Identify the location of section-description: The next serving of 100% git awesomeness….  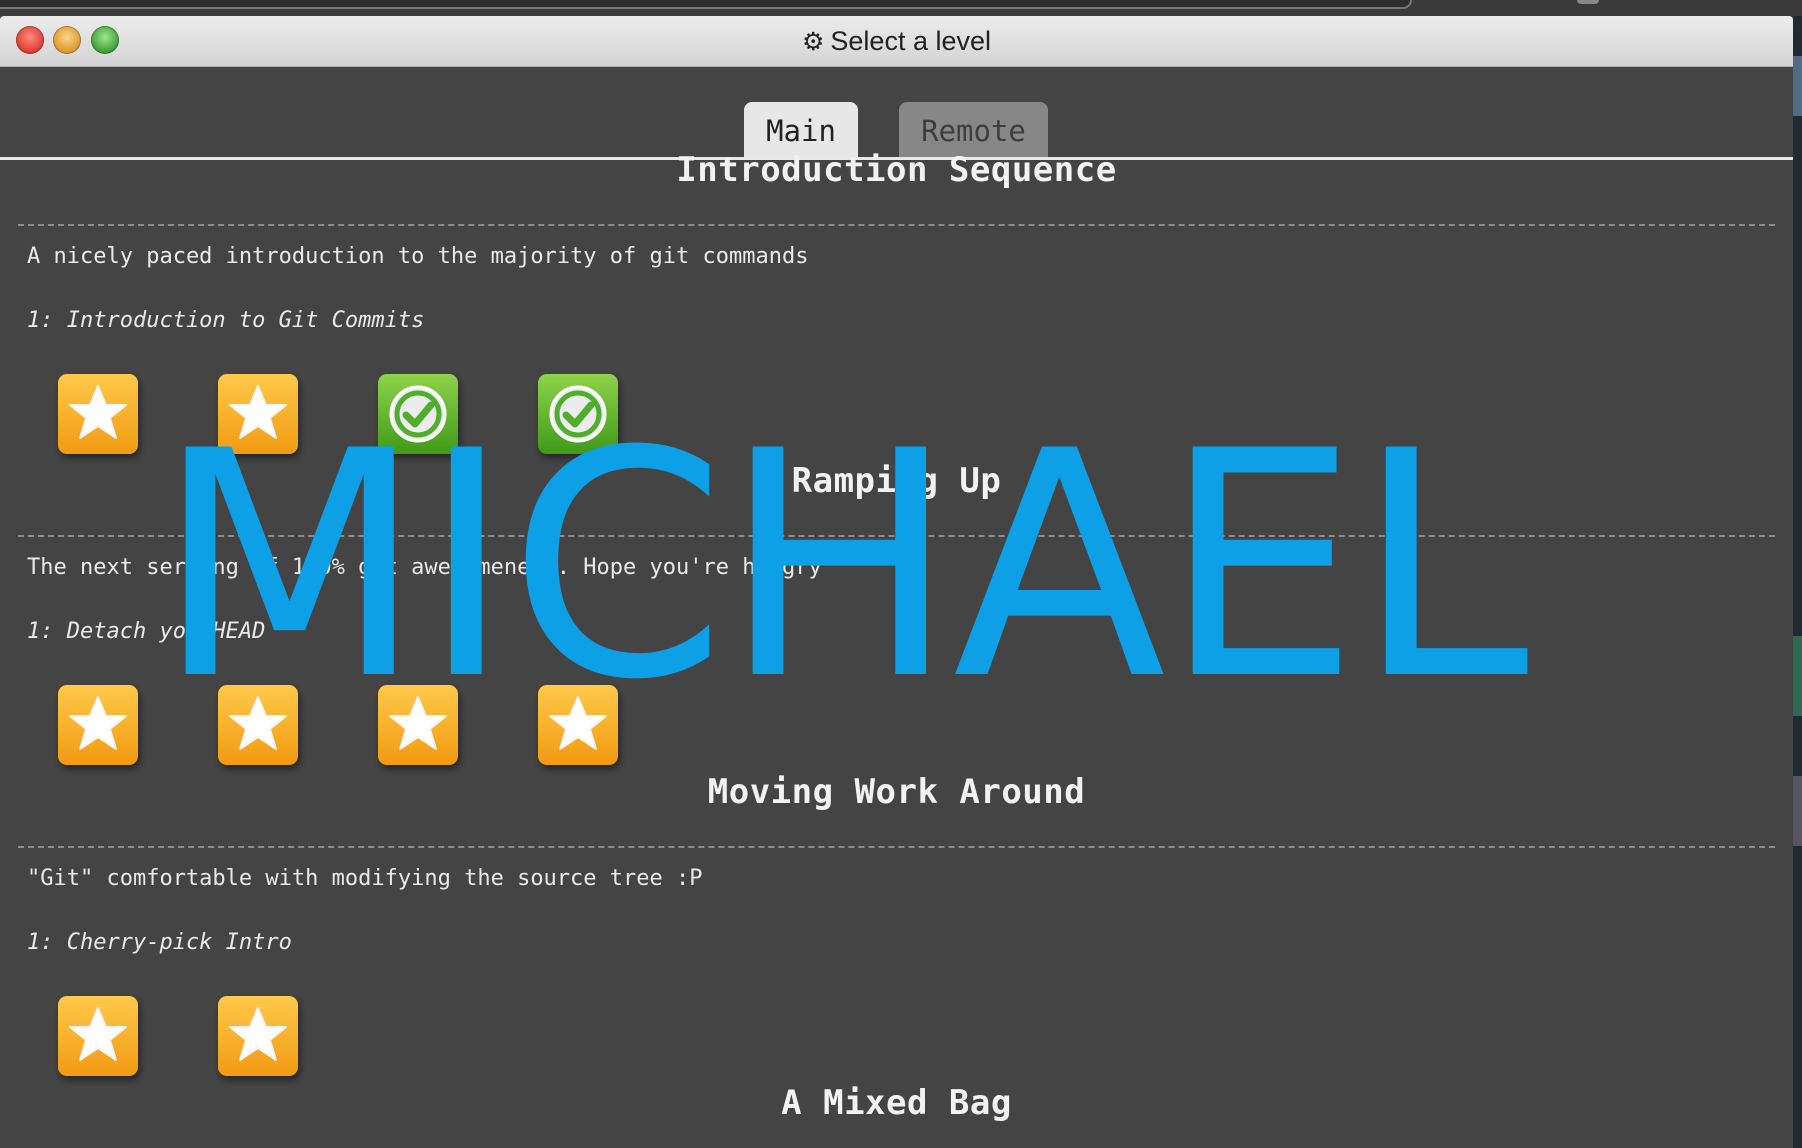
(424, 567).